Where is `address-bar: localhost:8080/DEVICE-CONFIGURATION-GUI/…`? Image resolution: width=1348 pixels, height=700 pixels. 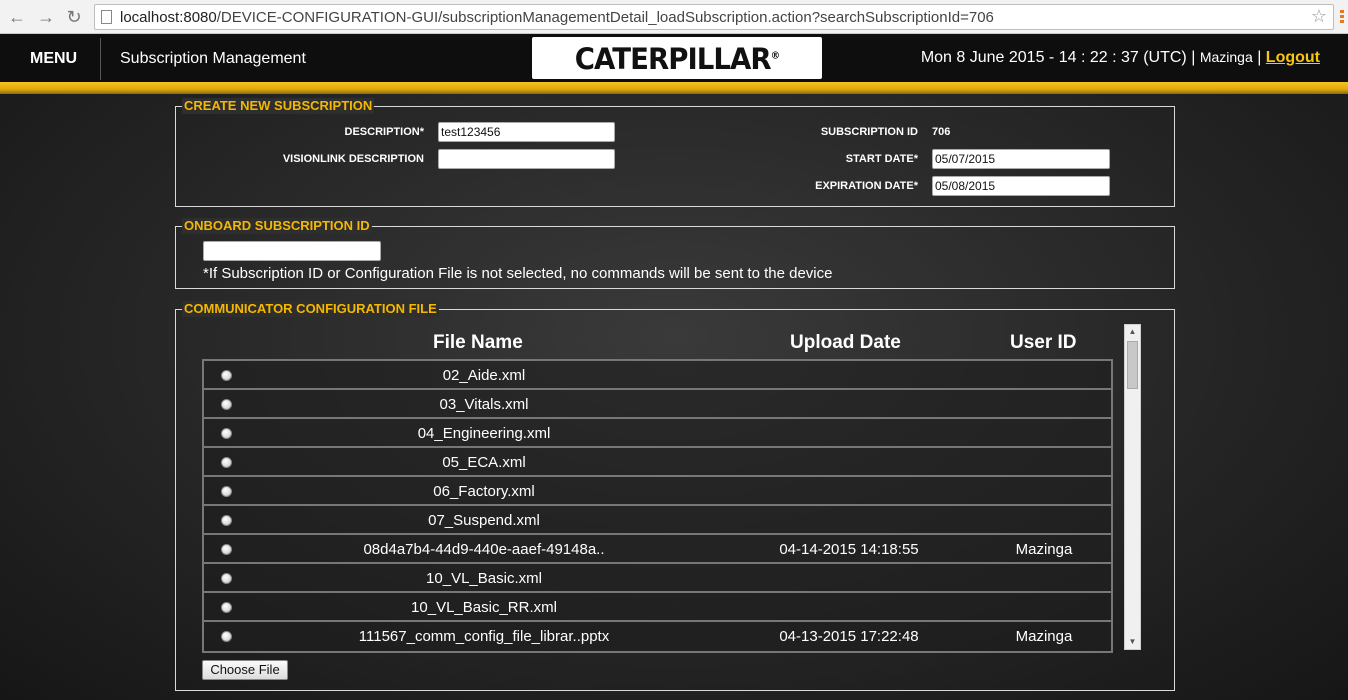 address-bar: localhost:8080/DEVICE-CONFIGURATION-GUI/… is located at coordinates (714, 17).